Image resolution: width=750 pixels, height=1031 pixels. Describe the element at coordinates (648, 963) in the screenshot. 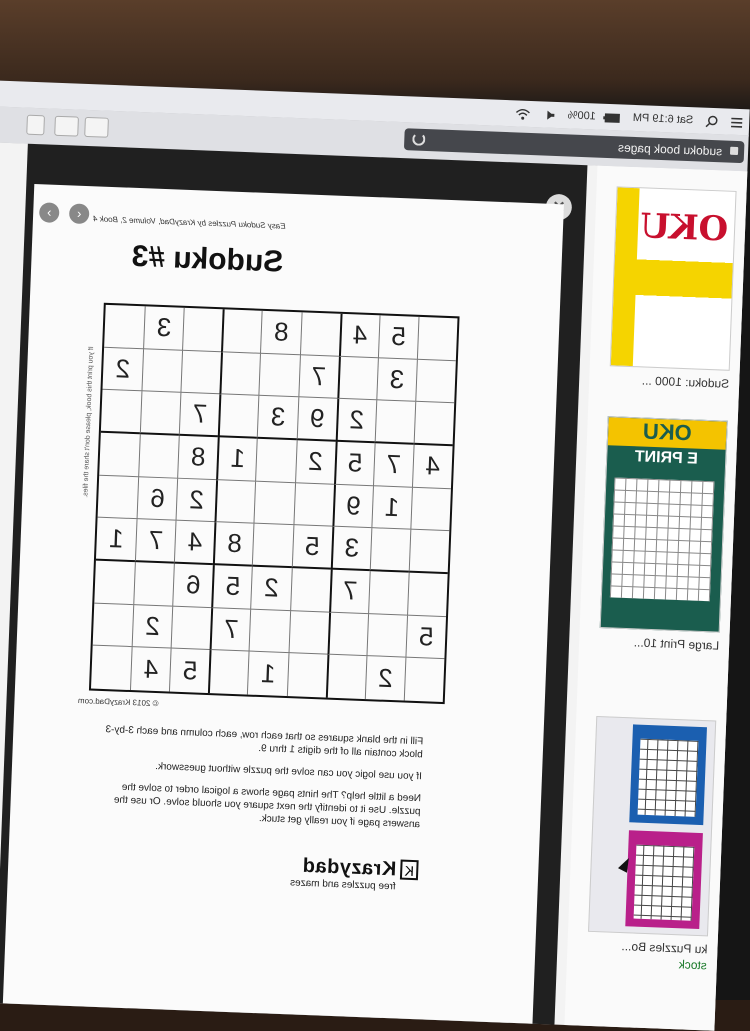

I see `result-source: stock` at that location.